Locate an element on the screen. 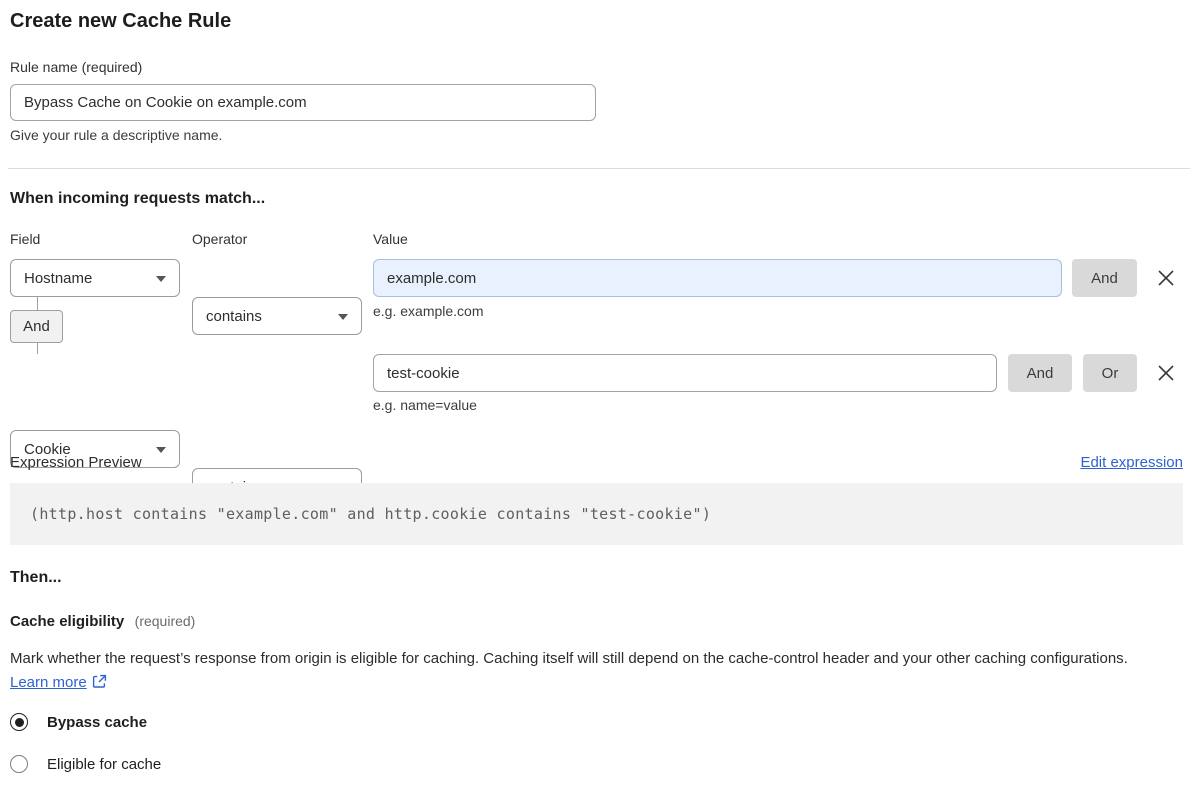 The width and height of the screenshot is (1200, 793). radio-label-eligible-for-cache: Eligible for cache is located at coordinates (104, 764).